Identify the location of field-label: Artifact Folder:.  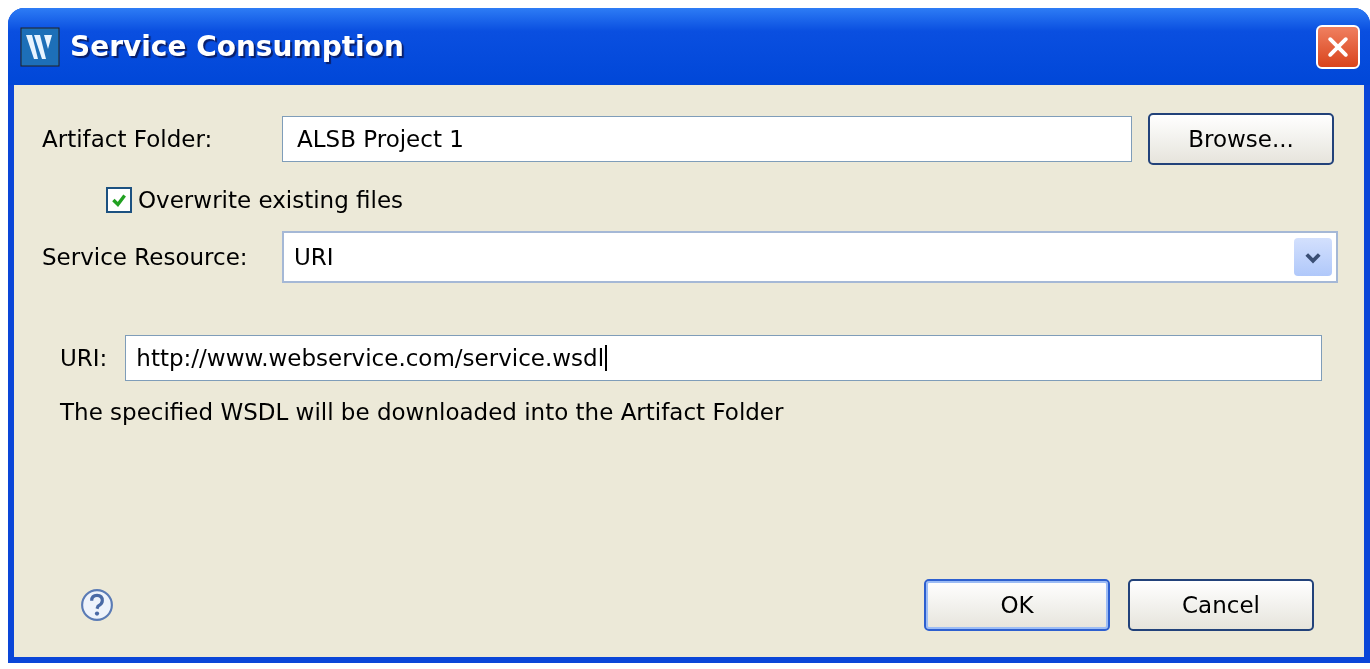
(128, 139).